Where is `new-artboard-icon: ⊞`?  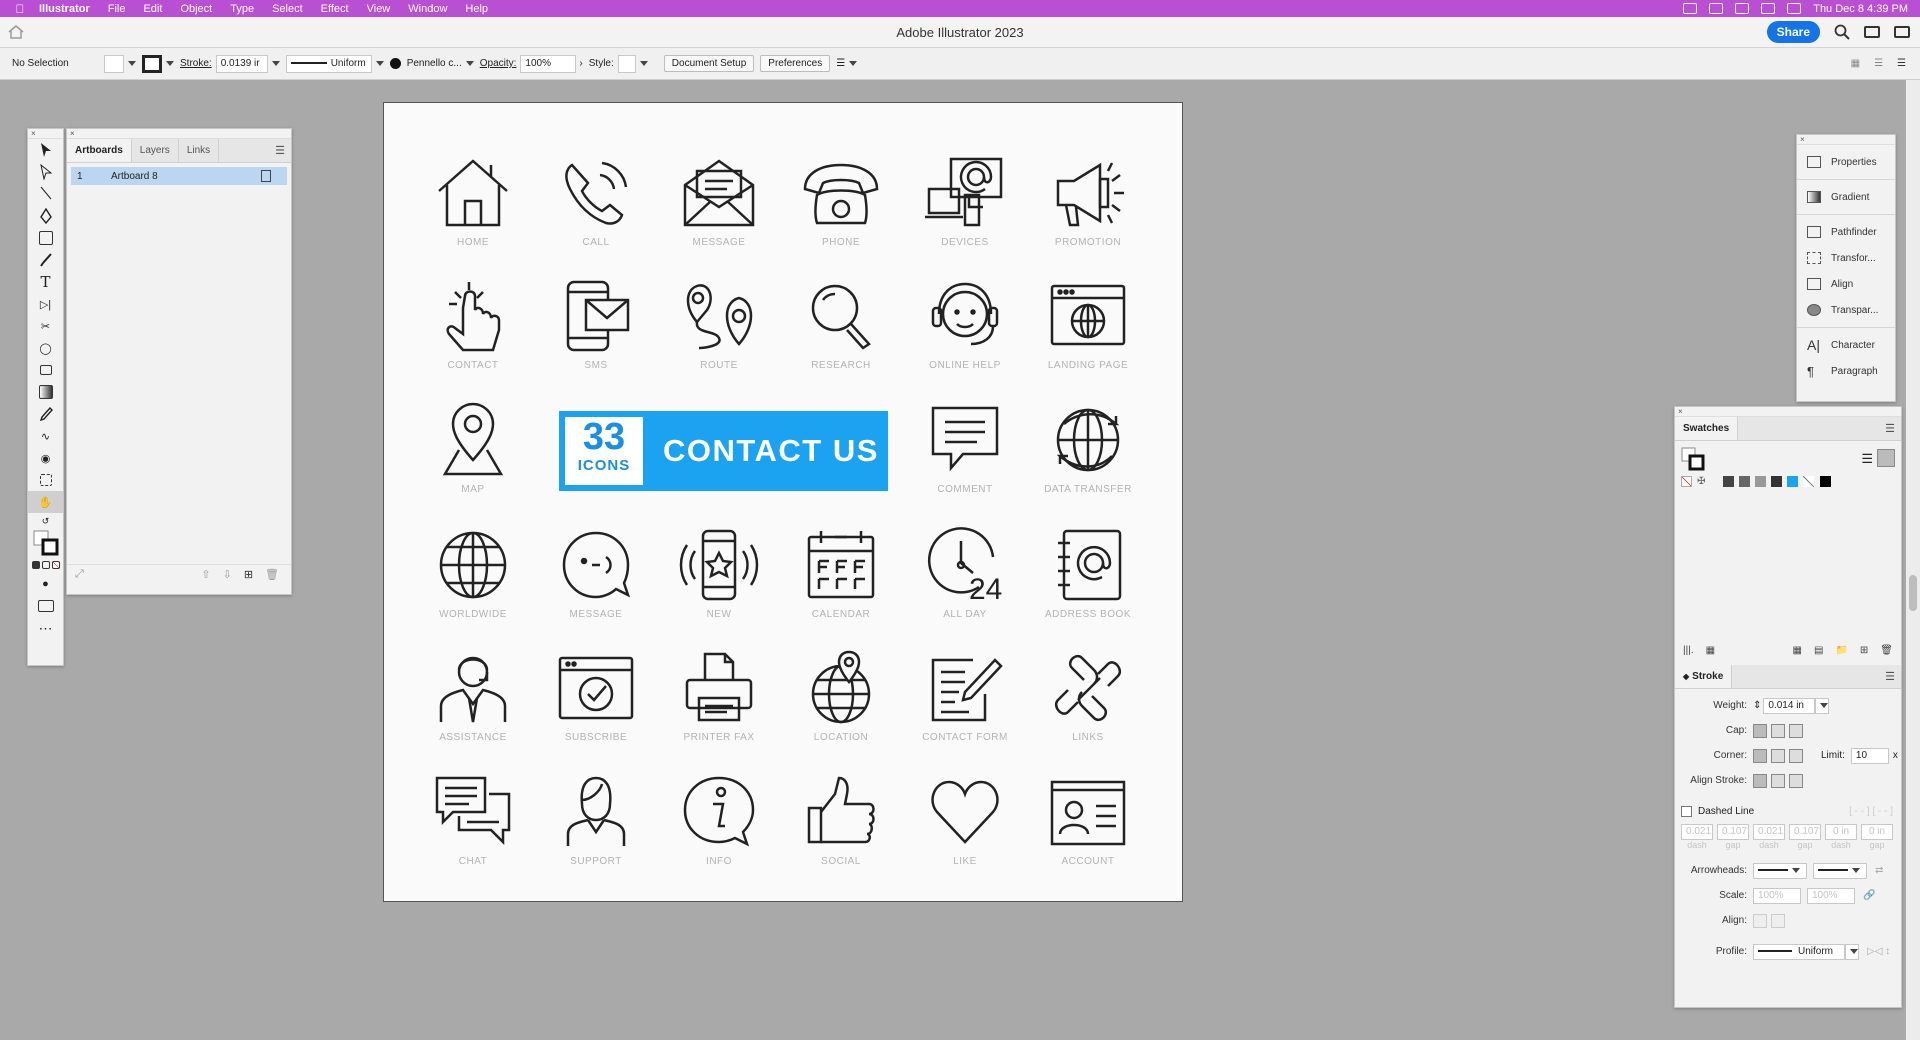
new-artboard-icon: ⊞ is located at coordinates (248, 574).